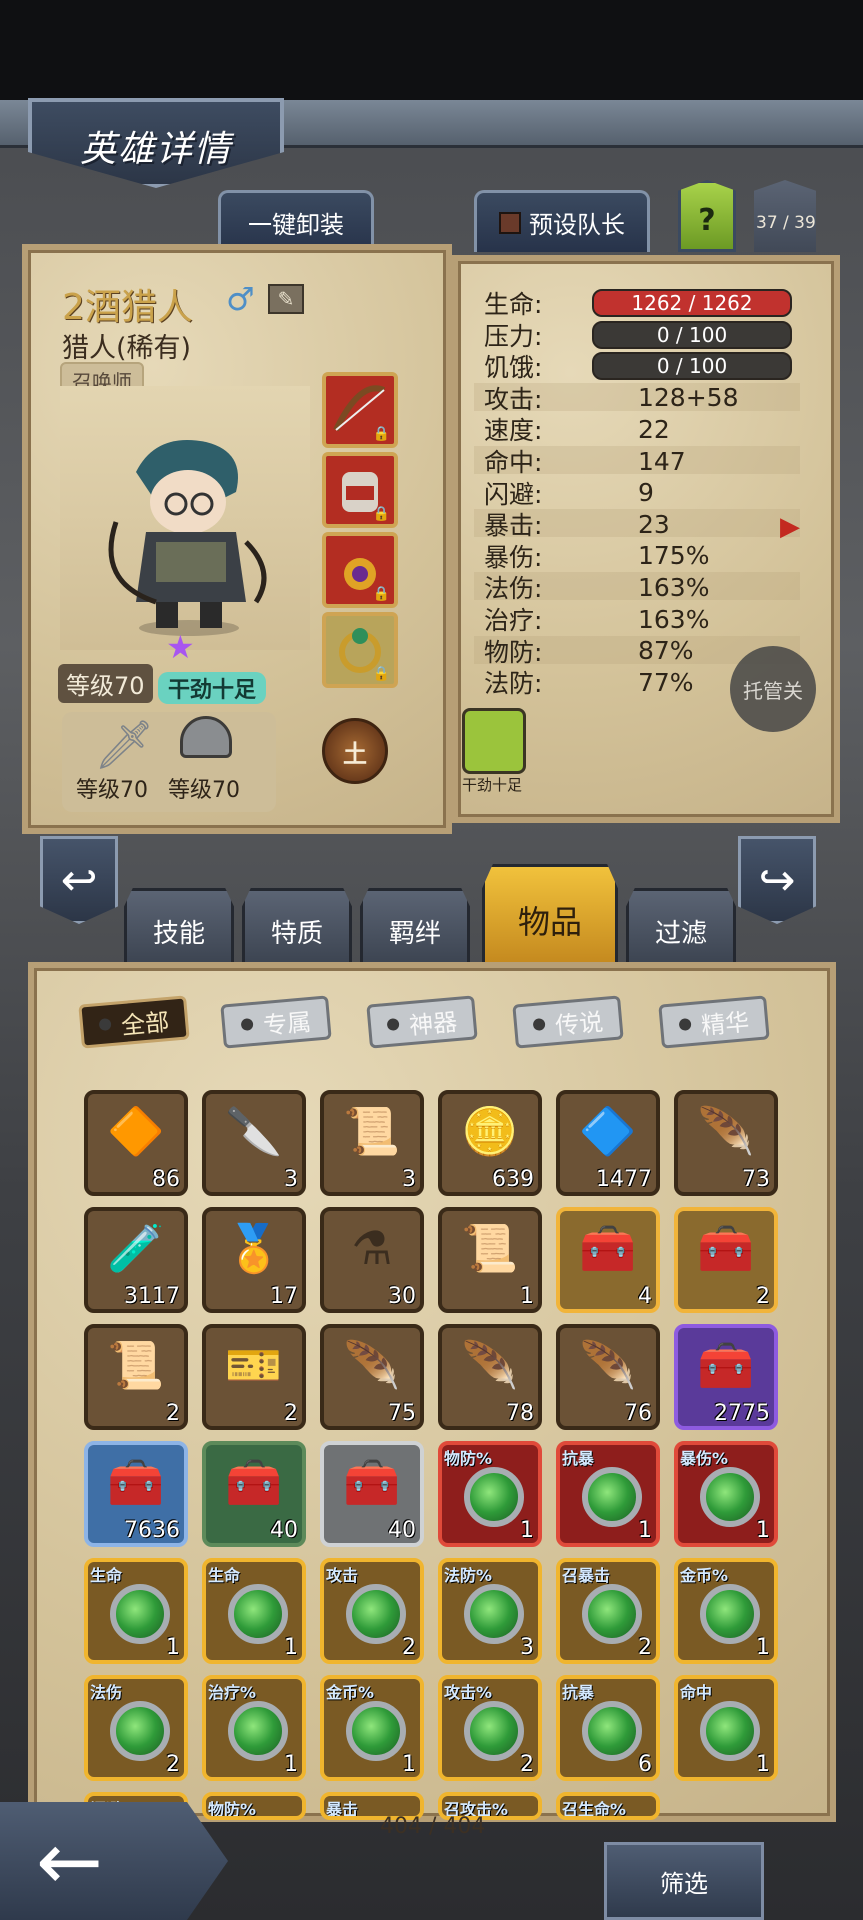 The width and height of the screenshot is (863, 1920). What do you see at coordinates (513, 526) in the screenshot?
I see `stat-label: 暴击:` at bounding box center [513, 526].